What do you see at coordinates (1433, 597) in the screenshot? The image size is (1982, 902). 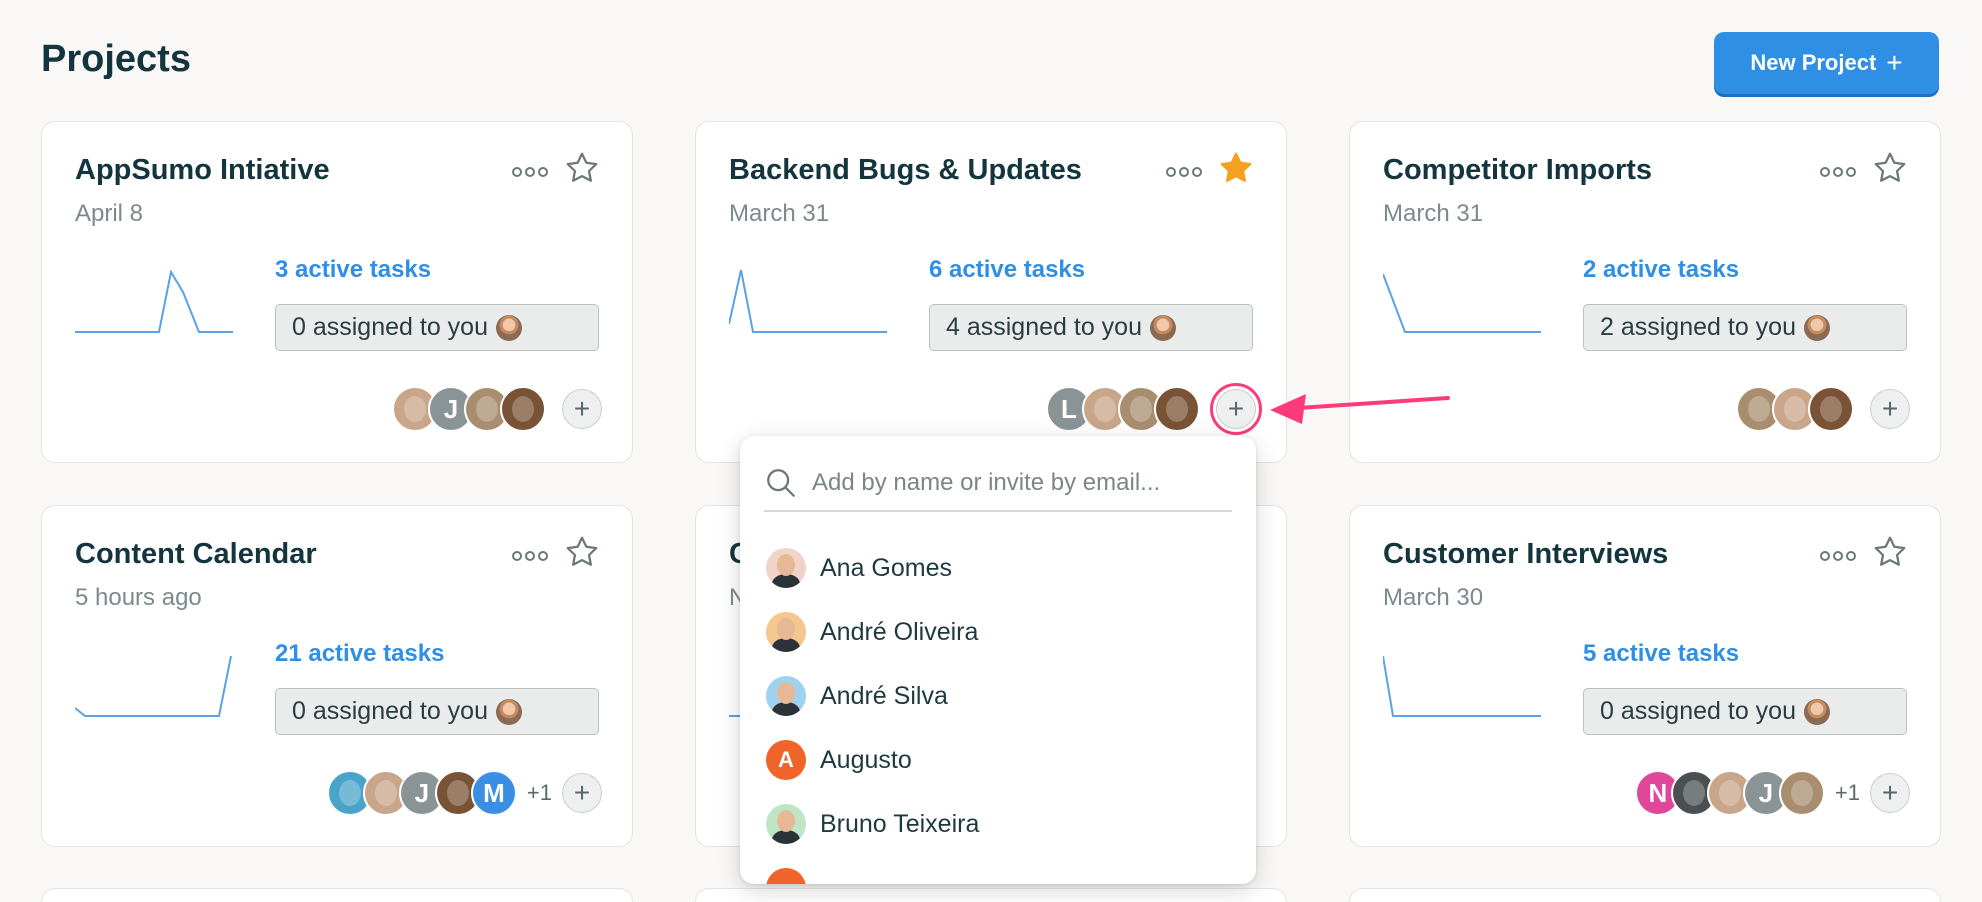 I see `project-date: March 30` at bounding box center [1433, 597].